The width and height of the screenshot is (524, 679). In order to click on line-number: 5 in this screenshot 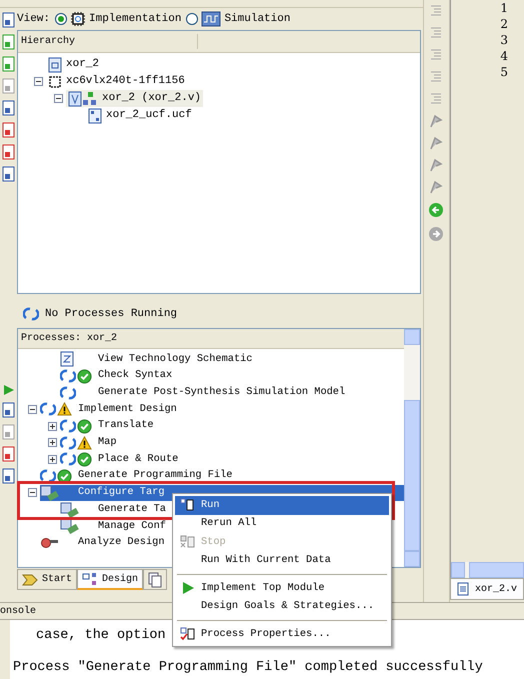, I will do `click(504, 72)`.